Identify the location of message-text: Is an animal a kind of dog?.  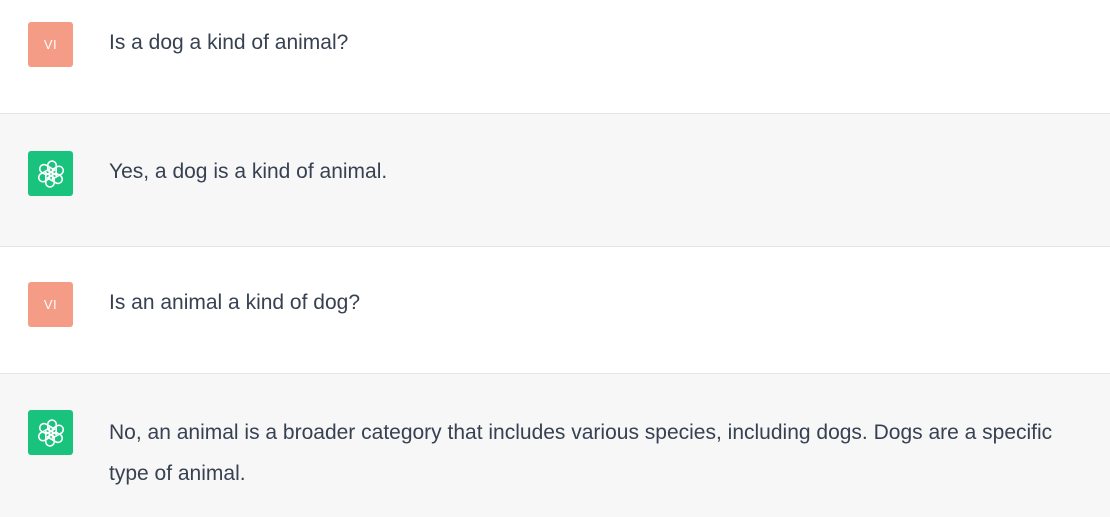
(234, 302).